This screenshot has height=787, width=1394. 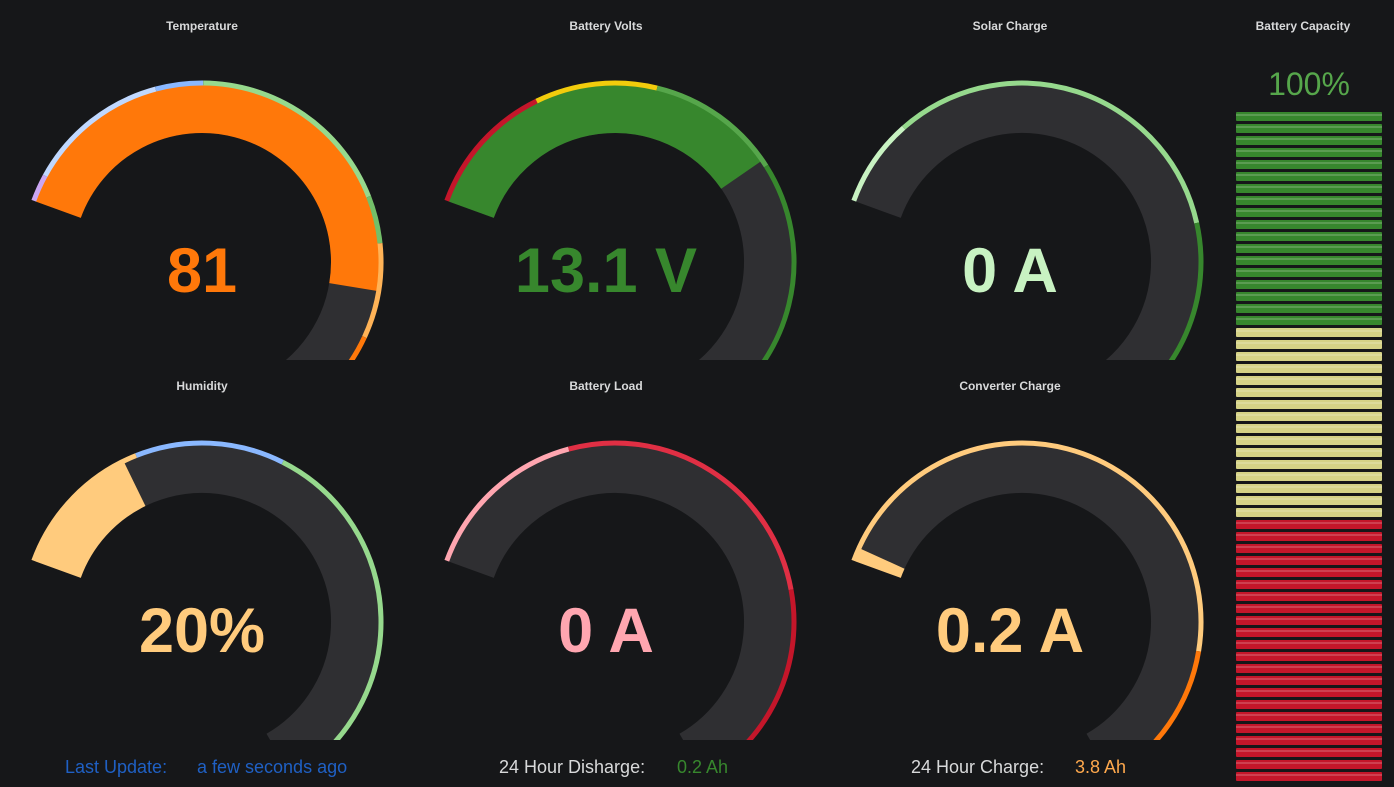 I want to click on gauge-value: 13.1 V, so click(x=606, y=271).